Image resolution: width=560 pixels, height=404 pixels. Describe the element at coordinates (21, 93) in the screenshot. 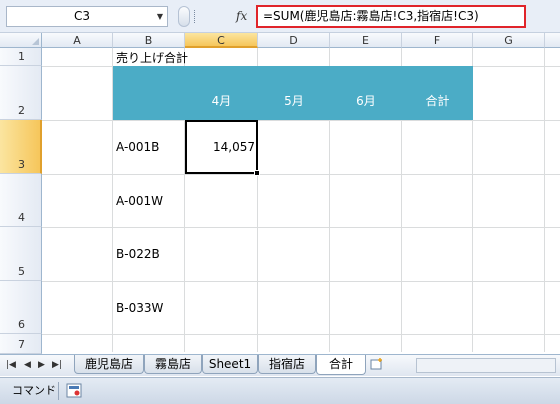

I see `row-header-2: 2` at that location.